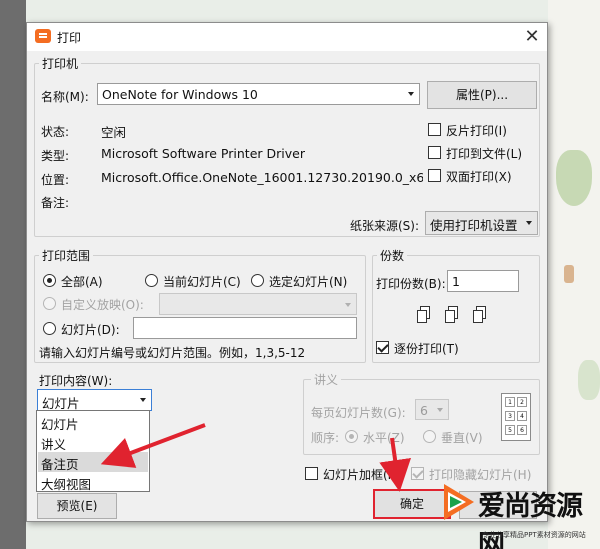 This screenshot has width=600, height=549. Describe the element at coordinates (65, 97) in the screenshot. I see `printer-name-label: 名称(M):` at that location.